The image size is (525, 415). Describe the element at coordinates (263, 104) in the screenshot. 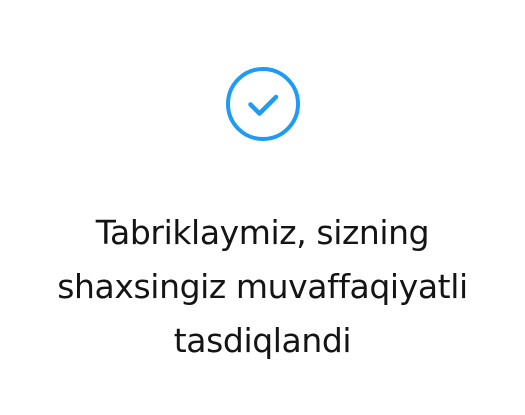

I see `check-circle-icon` at that location.